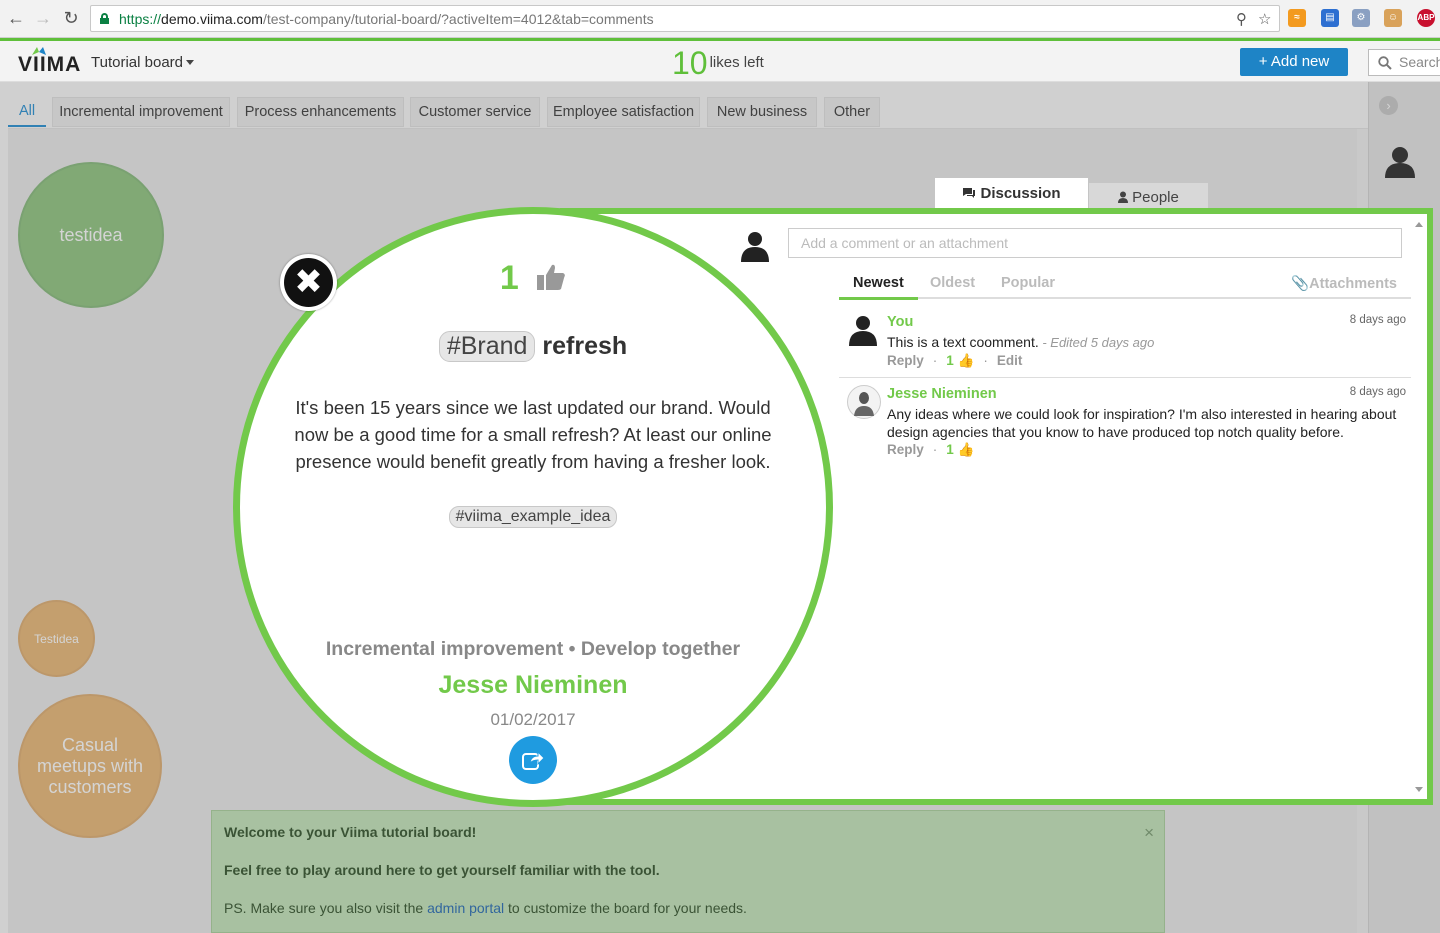 The image size is (1440, 933). I want to click on sort-popular: Popular, so click(1028, 283).